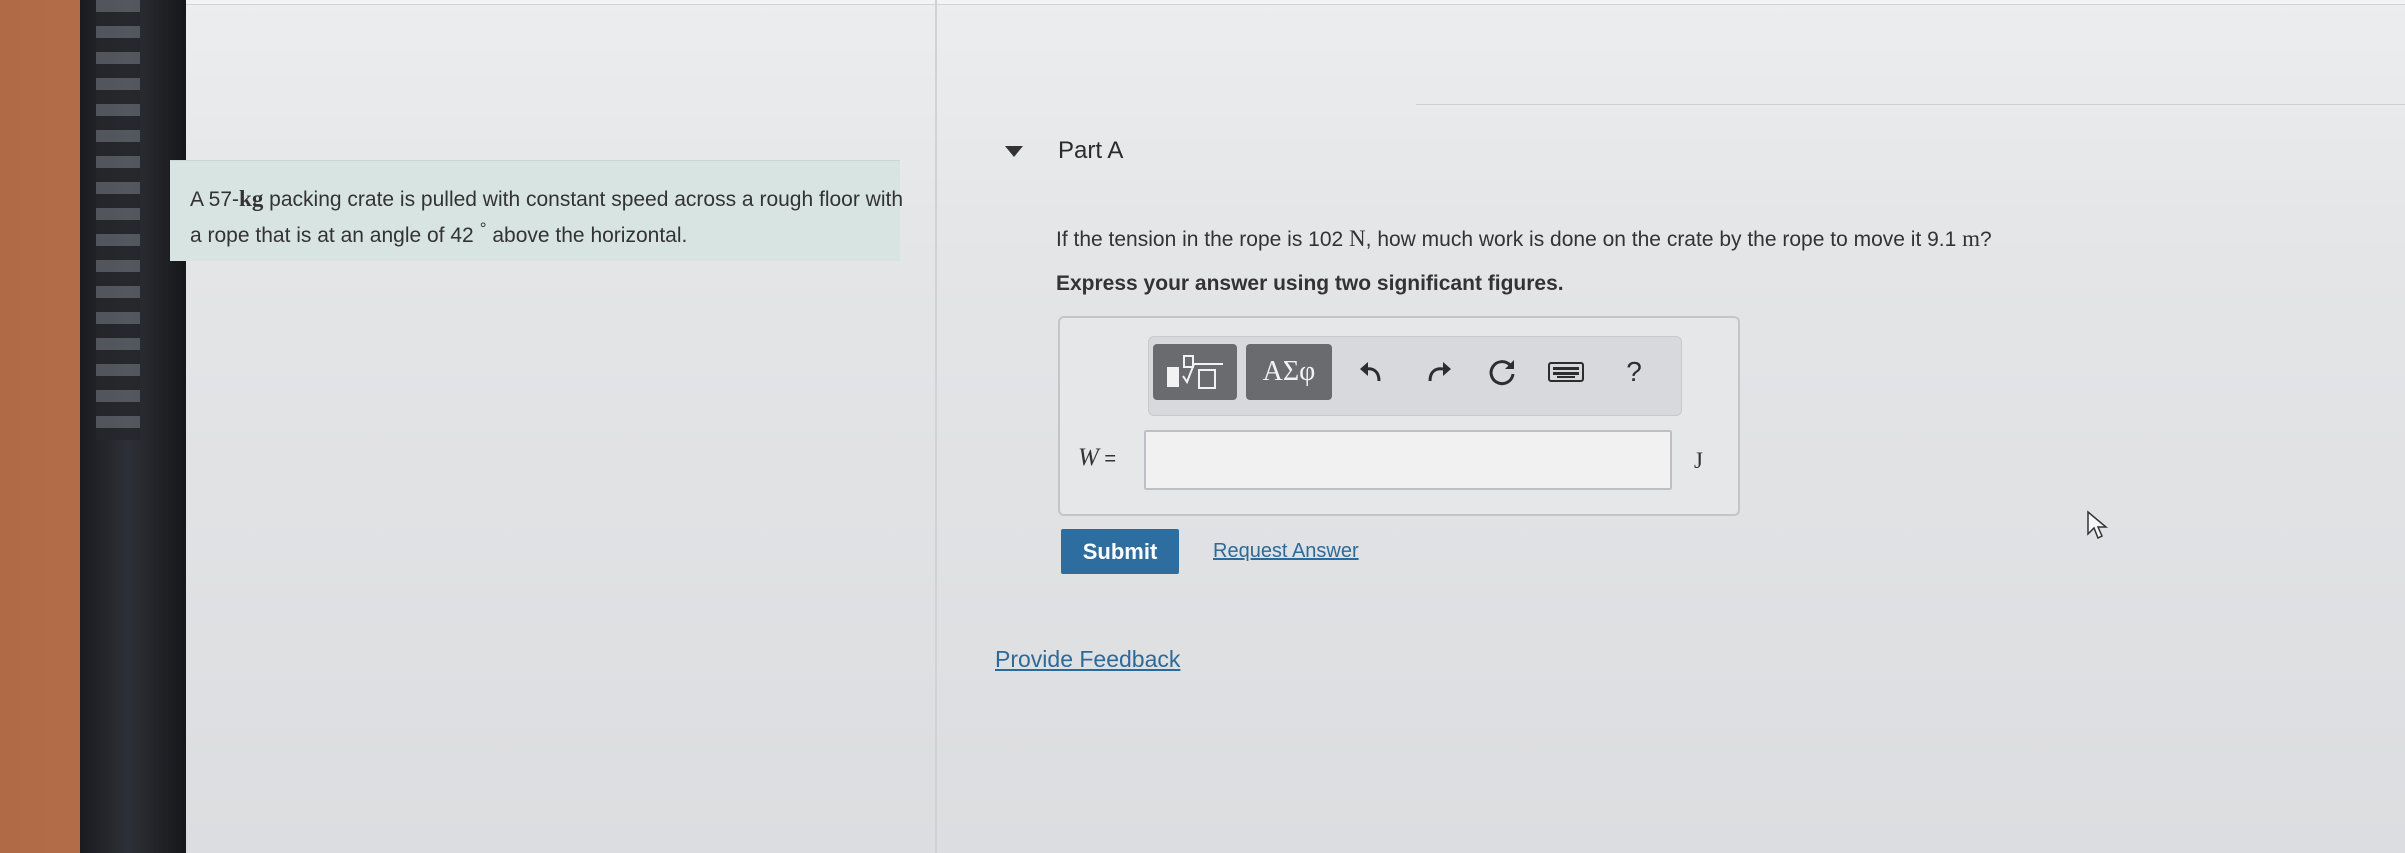 The height and width of the screenshot is (853, 2405). What do you see at coordinates (1088, 457) in the screenshot?
I see `answer-variable: W` at bounding box center [1088, 457].